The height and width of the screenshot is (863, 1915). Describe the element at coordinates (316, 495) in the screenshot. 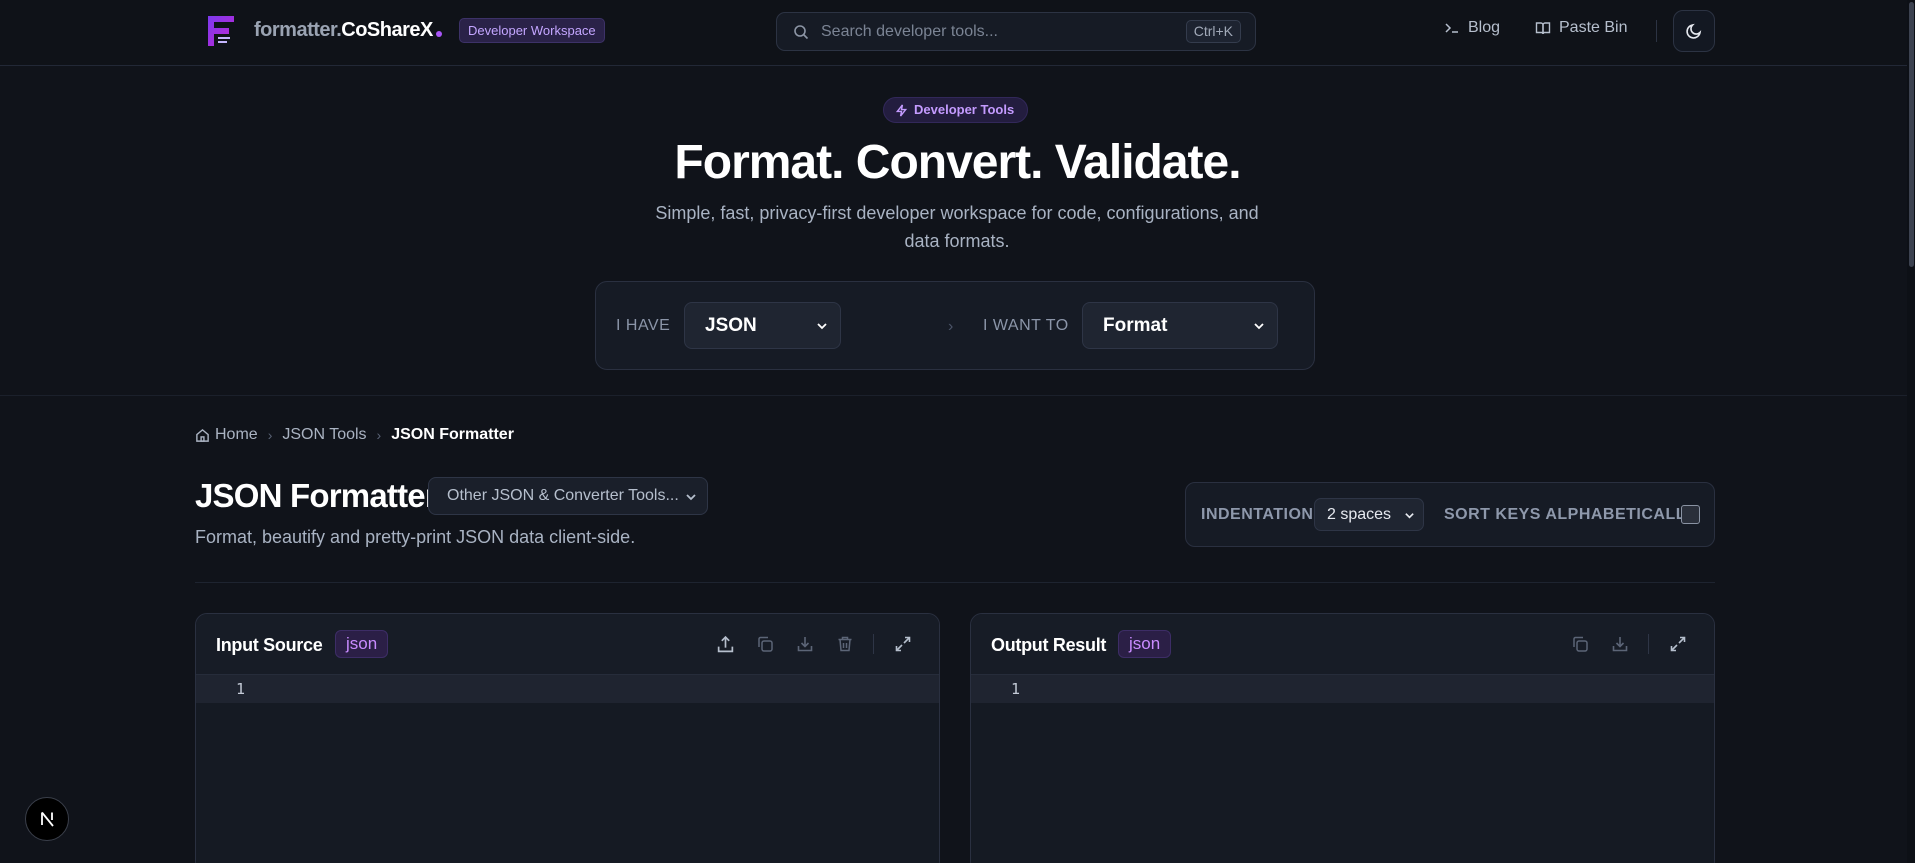

I see `page-title: JSON Formatter` at that location.